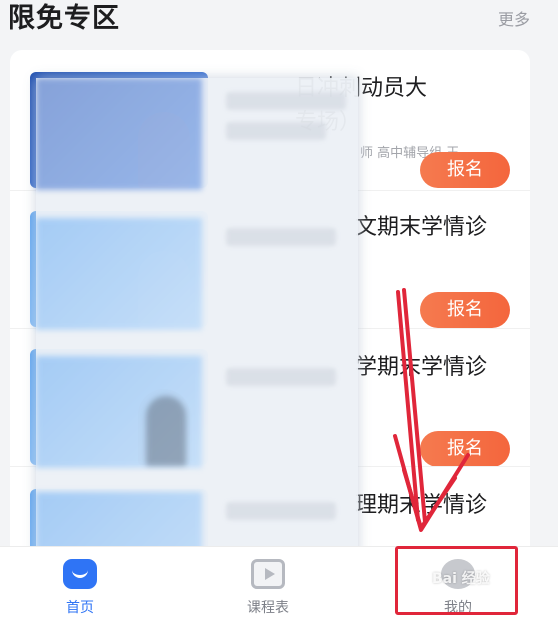 The image size is (558, 618). Describe the element at coordinates (80, 608) in the screenshot. I see `tab-label: 首页` at that location.